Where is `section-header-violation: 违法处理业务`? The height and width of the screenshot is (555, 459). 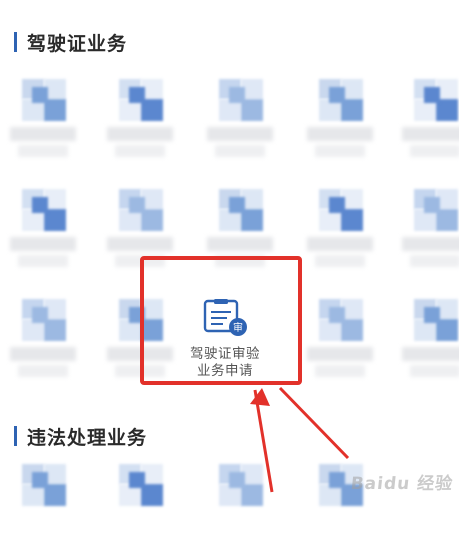 section-header-violation: 违法处理业务 is located at coordinates (81, 436).